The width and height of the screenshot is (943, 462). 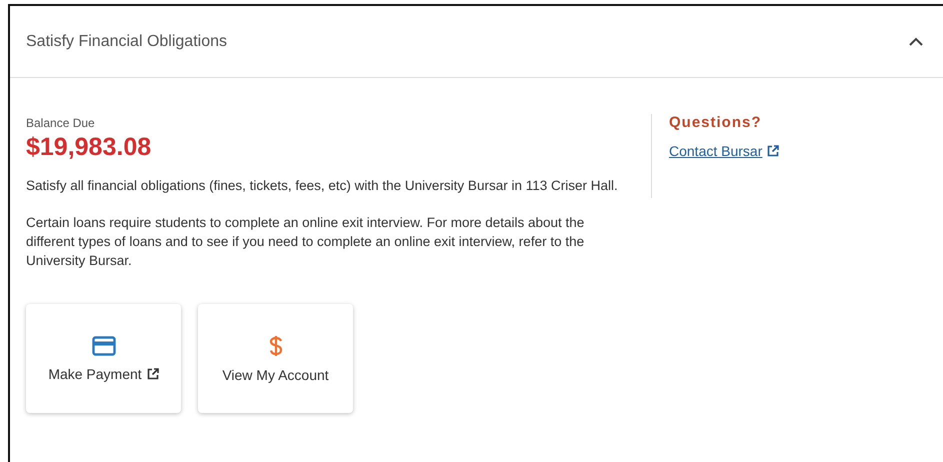 What do you see at coordinates (126, 41) in the screenshot?
I see `panel-title: Satisfy Financial Obligations` at bounding box center [126, 41].